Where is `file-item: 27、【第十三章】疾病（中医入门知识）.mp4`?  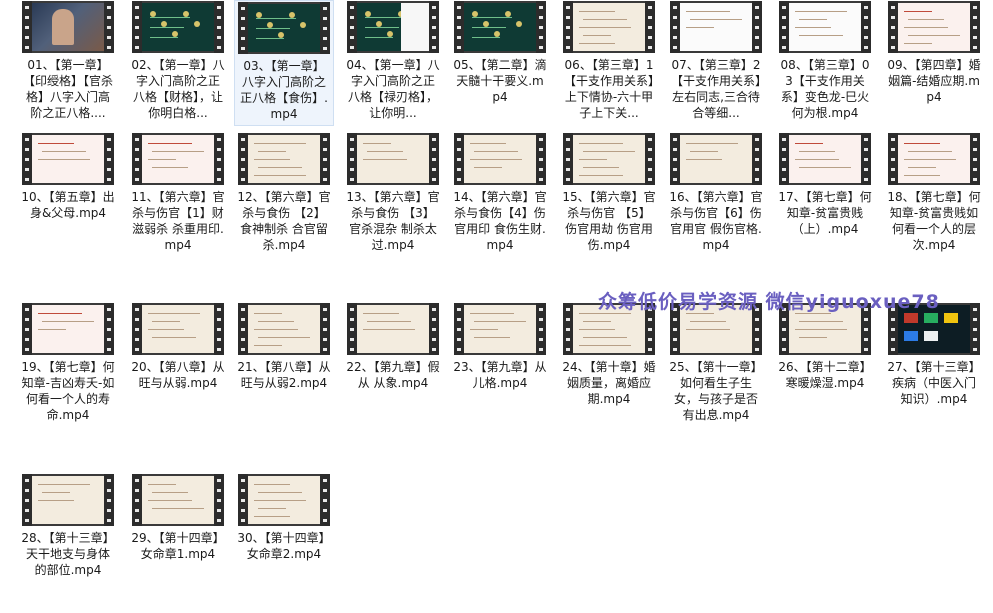
file-item: 27、【第十三章】疾病（中医入门知识）.mp4 is located at coordinates (934, 365).